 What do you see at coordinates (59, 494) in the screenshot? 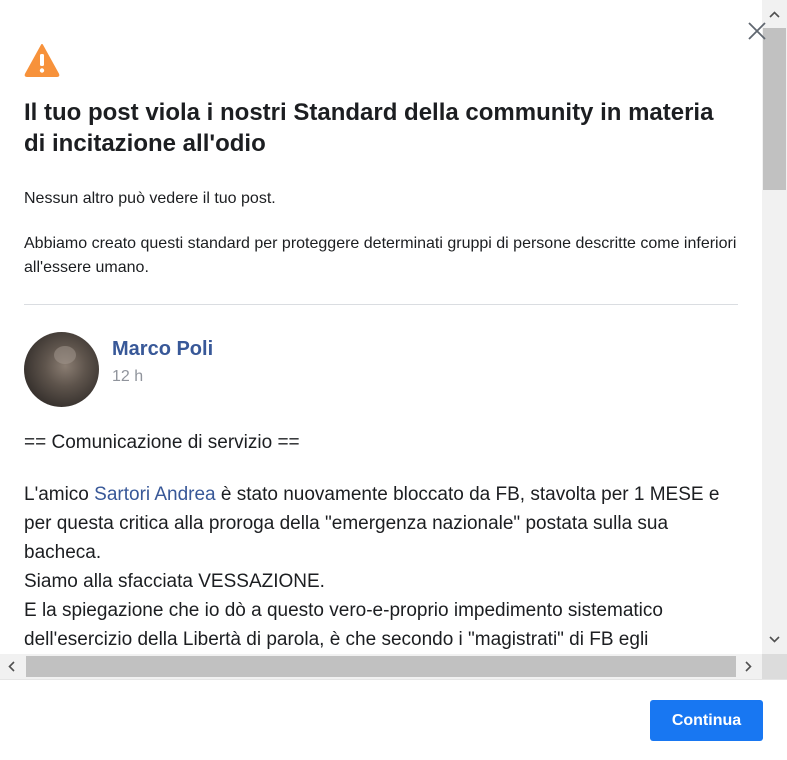
I see `post-paragraph-prefix: L'amico` at bounding box center [59, 494].